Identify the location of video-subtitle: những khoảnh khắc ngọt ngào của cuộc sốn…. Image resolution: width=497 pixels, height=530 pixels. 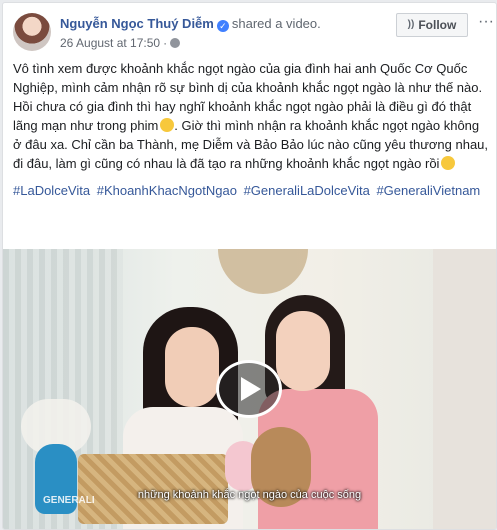
(249, 495).